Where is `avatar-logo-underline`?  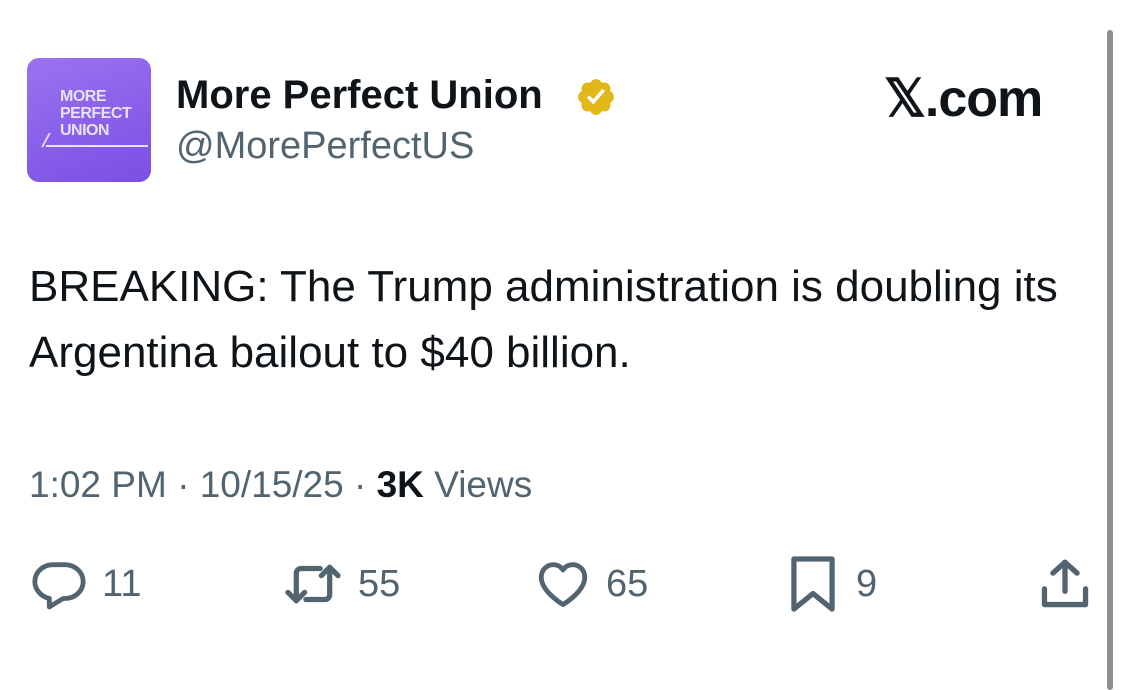
avatar-logo-underline is located at coordinates (97, 146).